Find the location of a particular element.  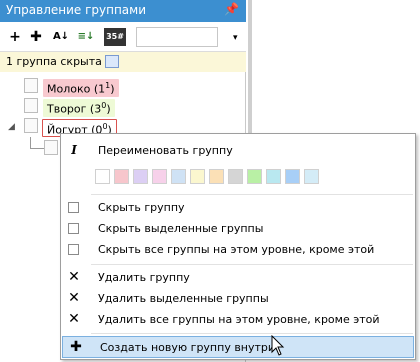

color-swatch-pink is located at coordinates (121, 176).